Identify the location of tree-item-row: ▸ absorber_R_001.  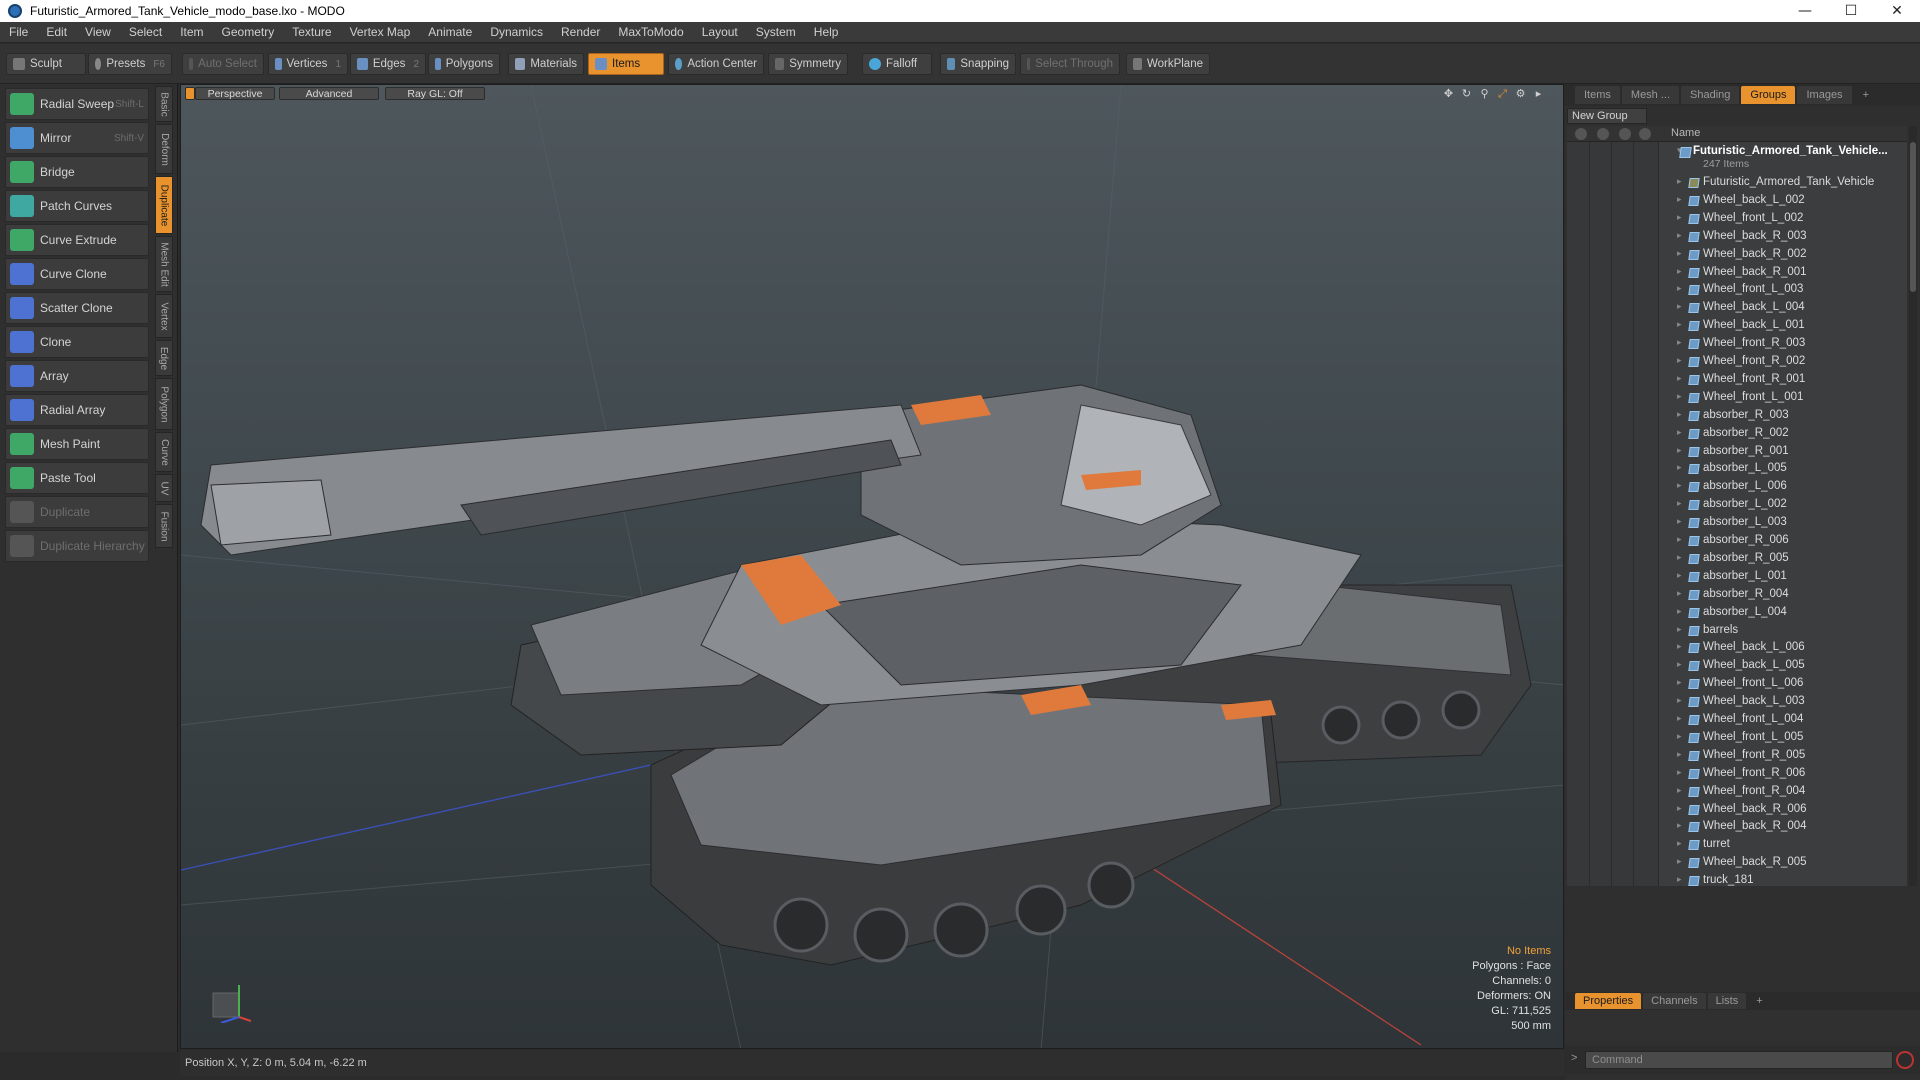
(1737, 452).